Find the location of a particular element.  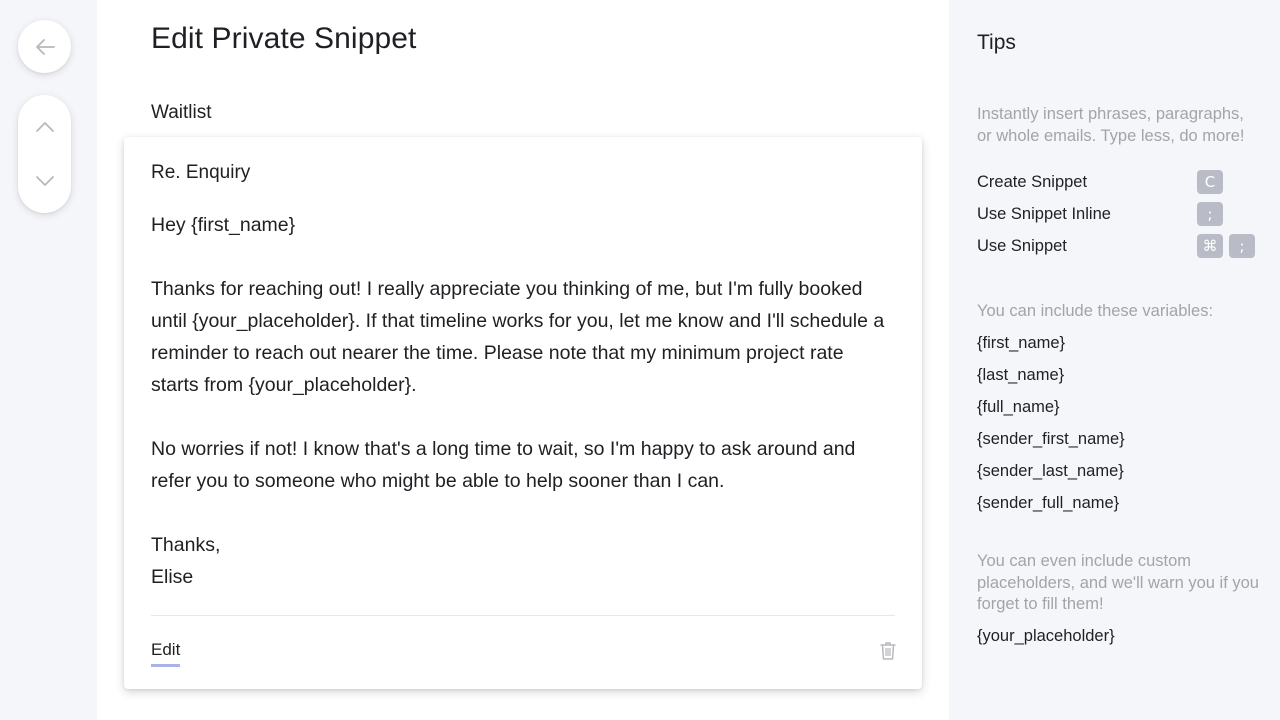

shortcut-label: Create Snippet is located at coordinates (1032, 181).